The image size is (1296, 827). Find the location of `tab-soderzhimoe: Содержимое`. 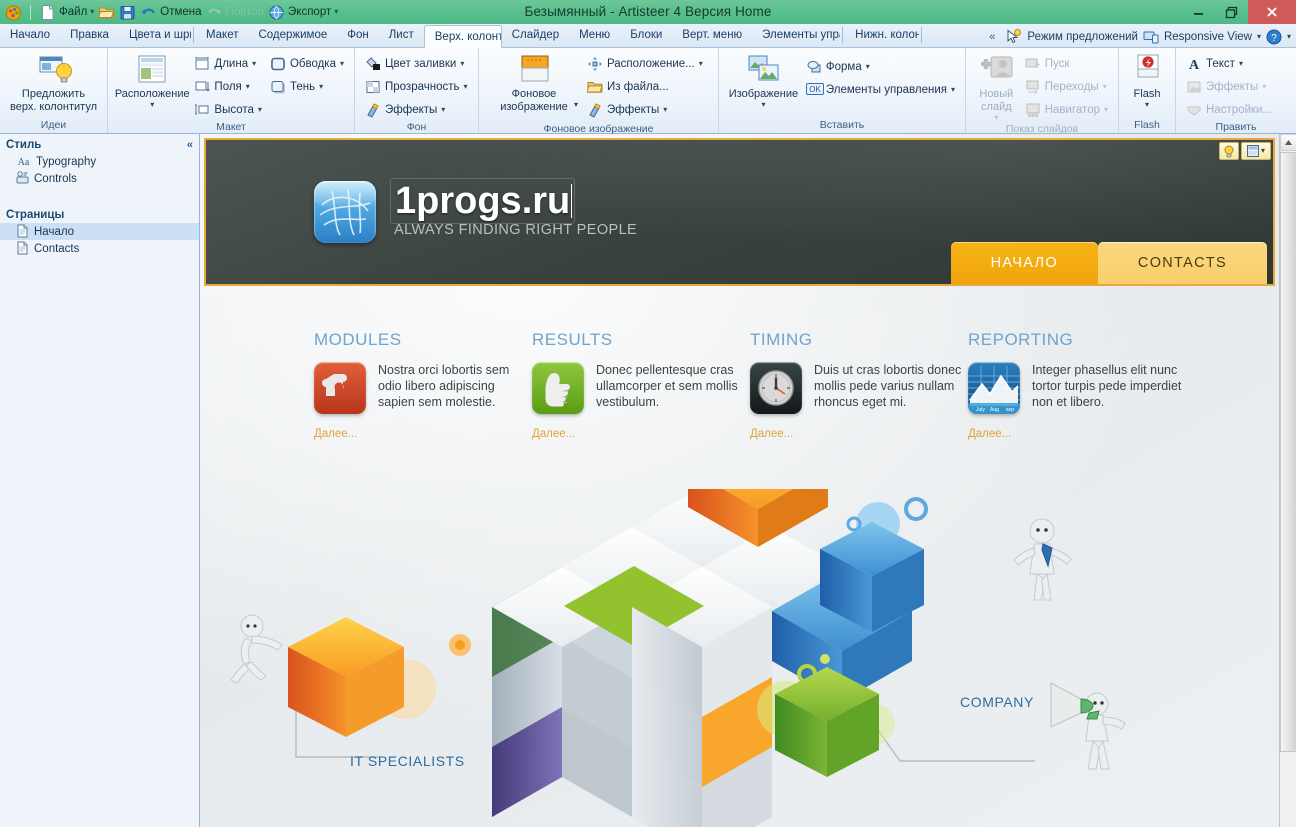

tab-soderzhimoe: Содержимое is located at coordinates (292, 35).